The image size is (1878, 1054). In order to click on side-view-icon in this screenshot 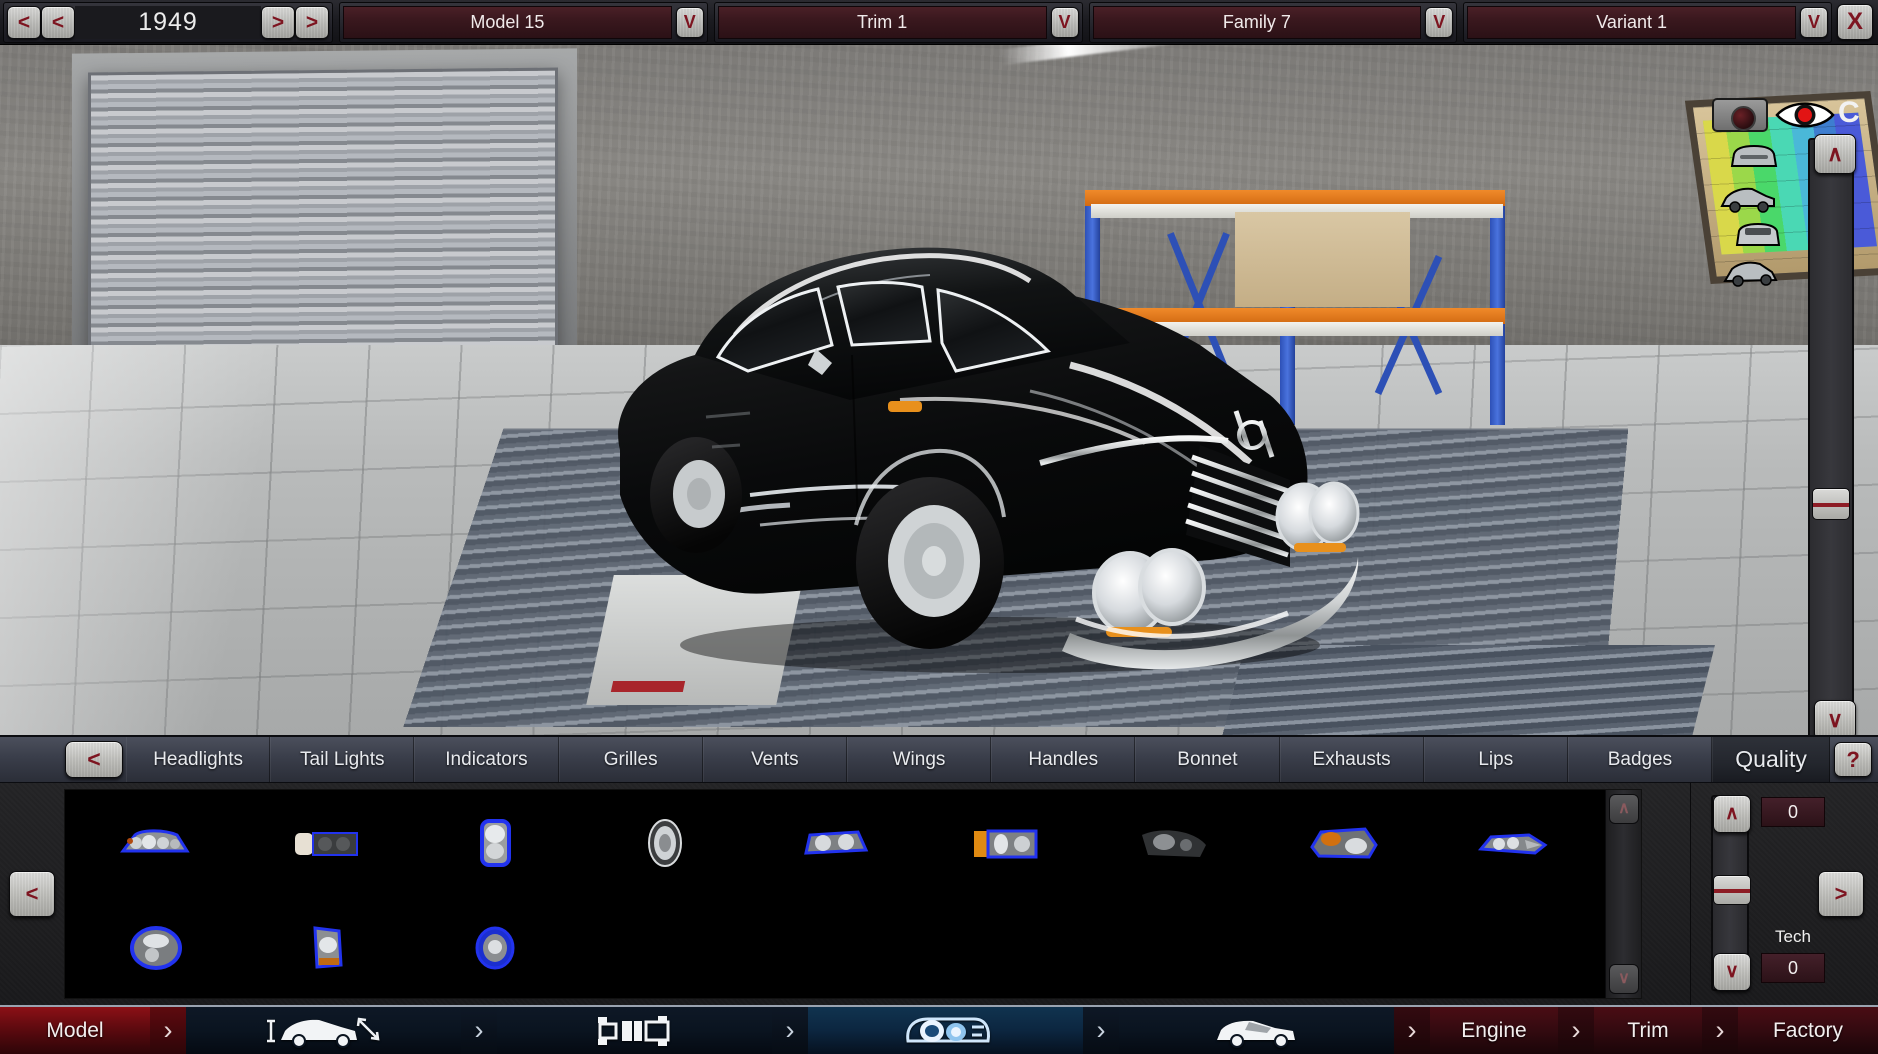, I will do `click(1748, 199)`.